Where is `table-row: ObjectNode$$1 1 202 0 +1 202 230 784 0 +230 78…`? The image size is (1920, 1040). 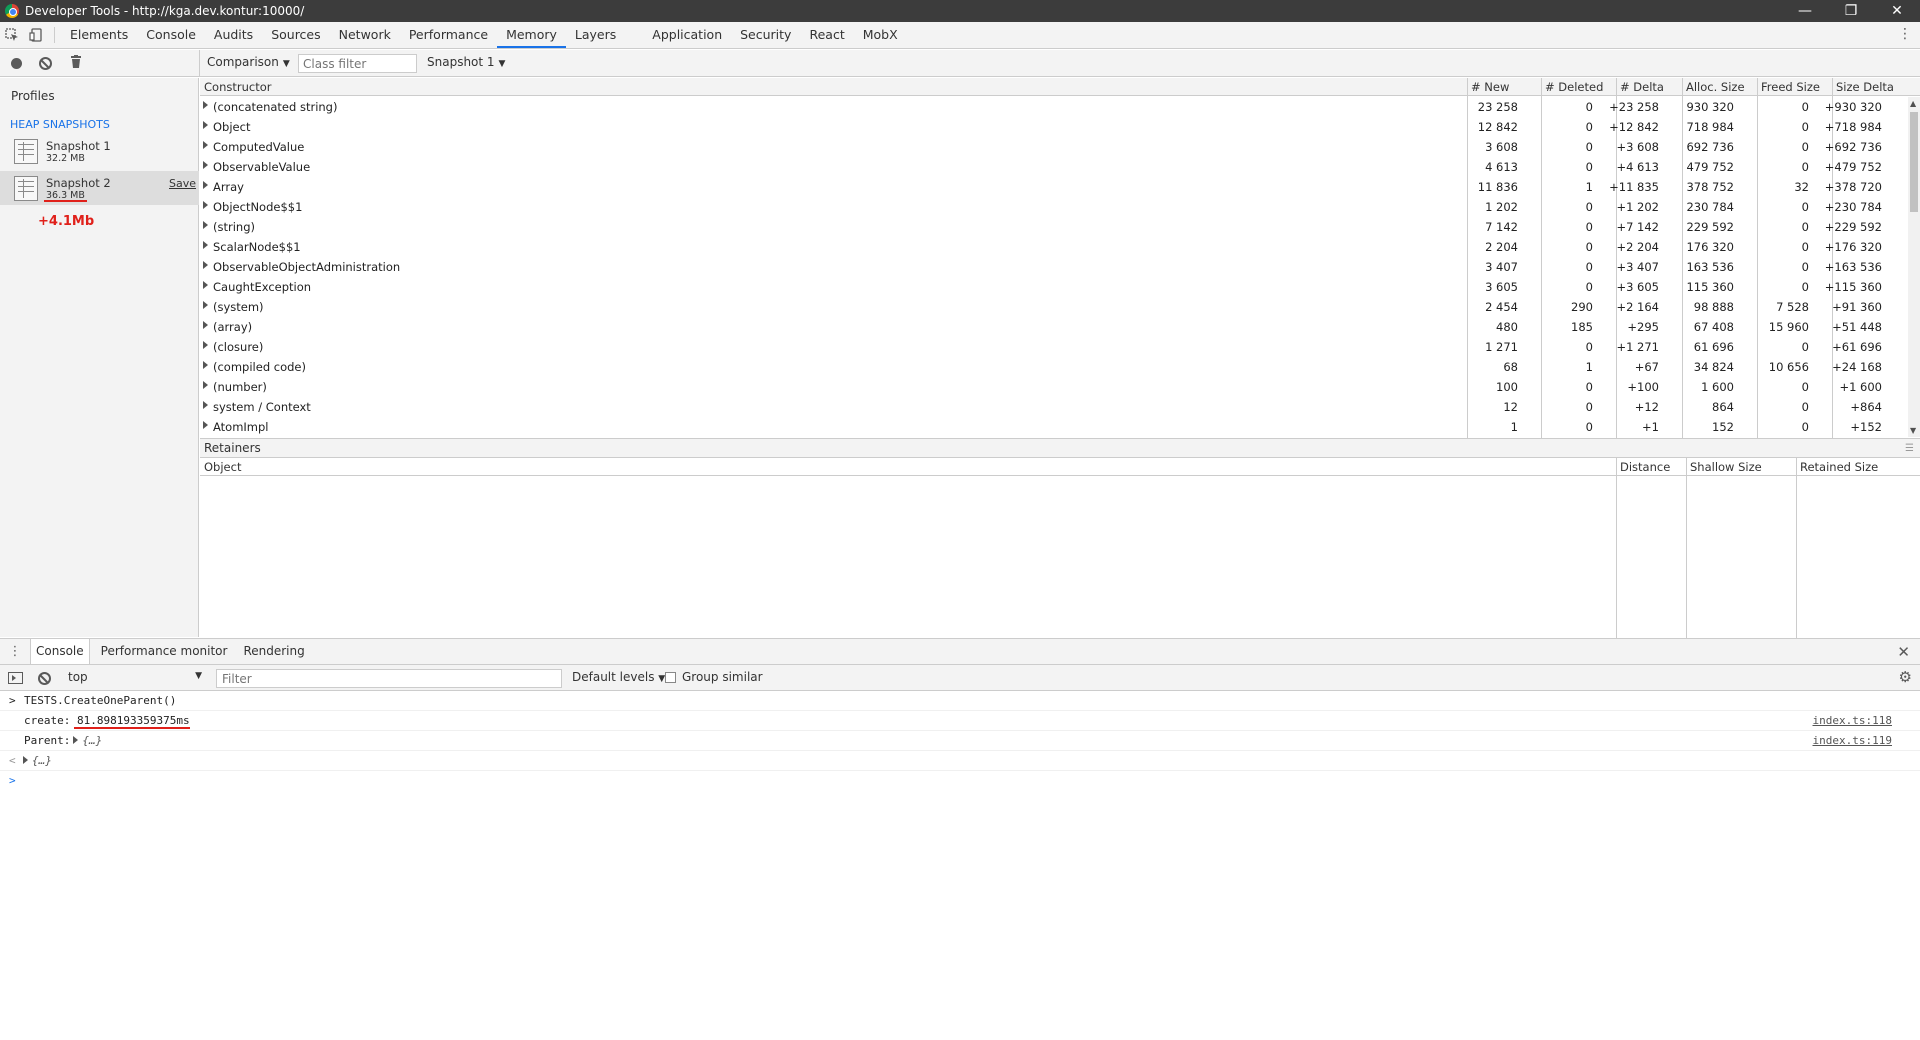
table-row: ObjectNode$$1 1 202 0 +1 202 230 784 0 +230 78… is located at coordinates (1050, 207).